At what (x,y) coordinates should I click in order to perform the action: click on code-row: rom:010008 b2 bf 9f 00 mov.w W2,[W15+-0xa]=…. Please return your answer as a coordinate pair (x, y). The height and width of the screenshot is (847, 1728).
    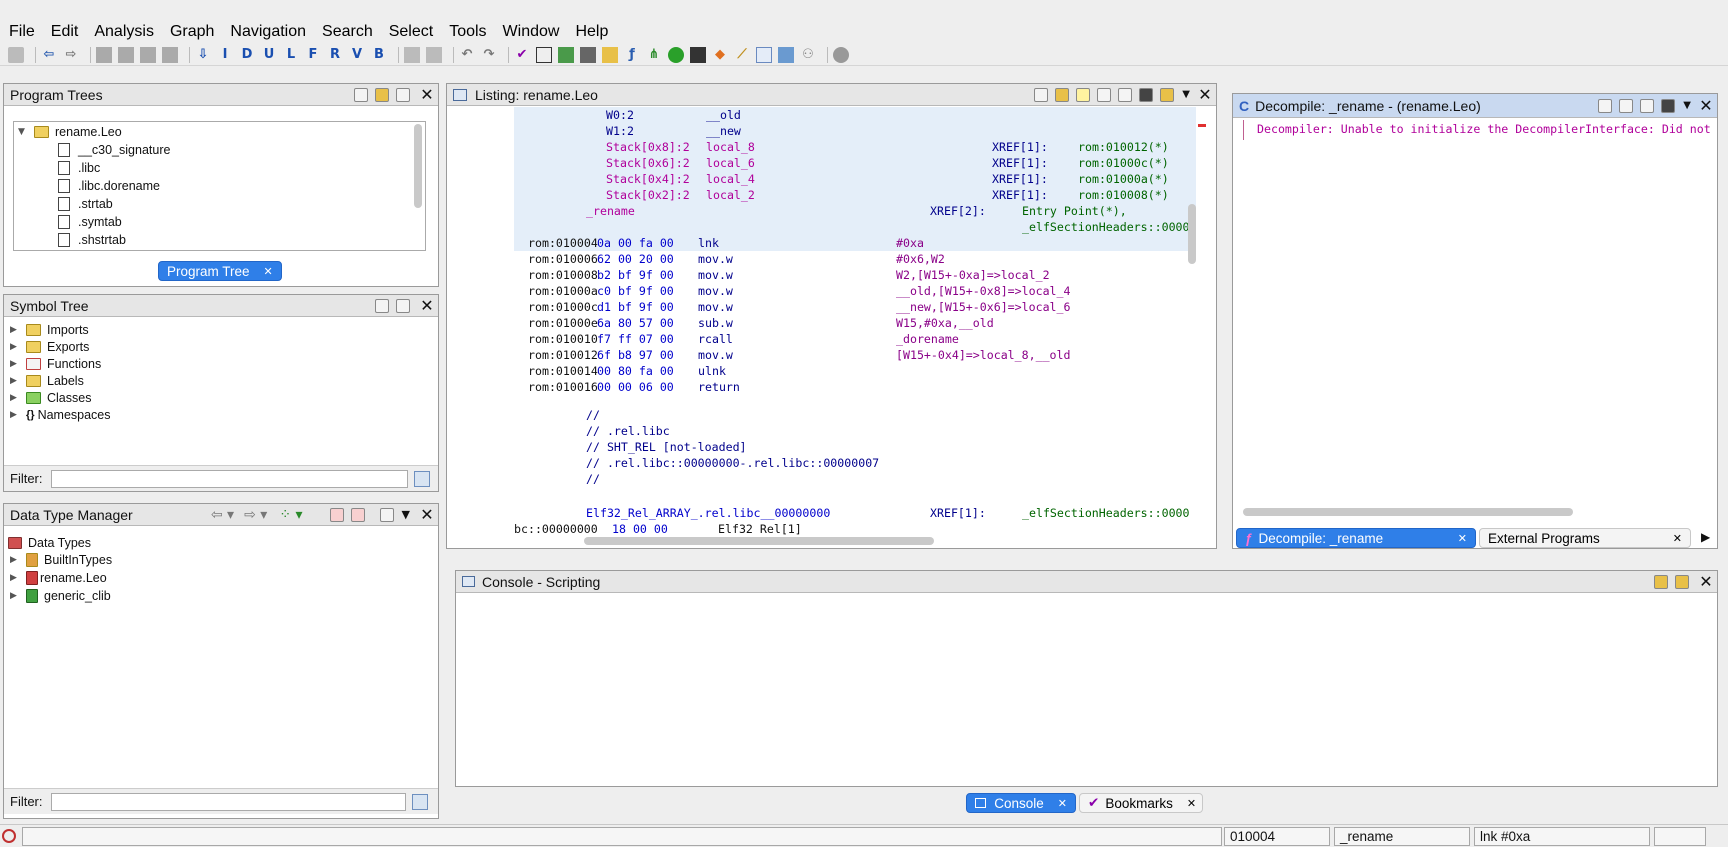
    Looking at the image, I should click on (855, 275).